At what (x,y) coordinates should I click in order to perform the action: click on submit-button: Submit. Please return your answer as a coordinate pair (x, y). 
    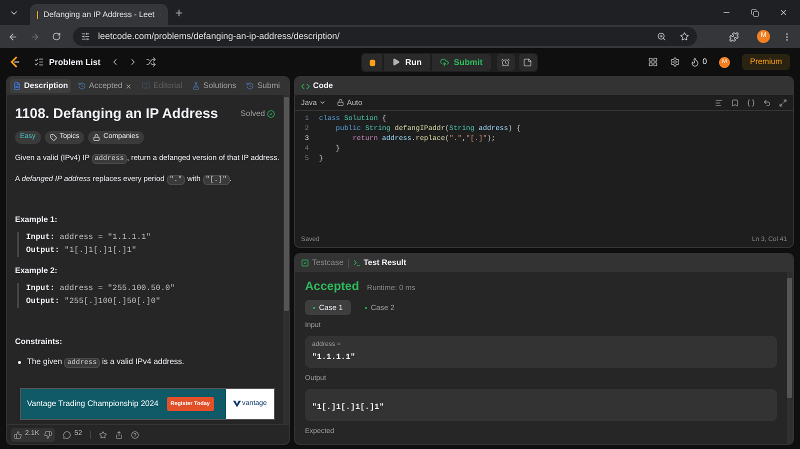
    Looking at the image, I should click on (461, 62).